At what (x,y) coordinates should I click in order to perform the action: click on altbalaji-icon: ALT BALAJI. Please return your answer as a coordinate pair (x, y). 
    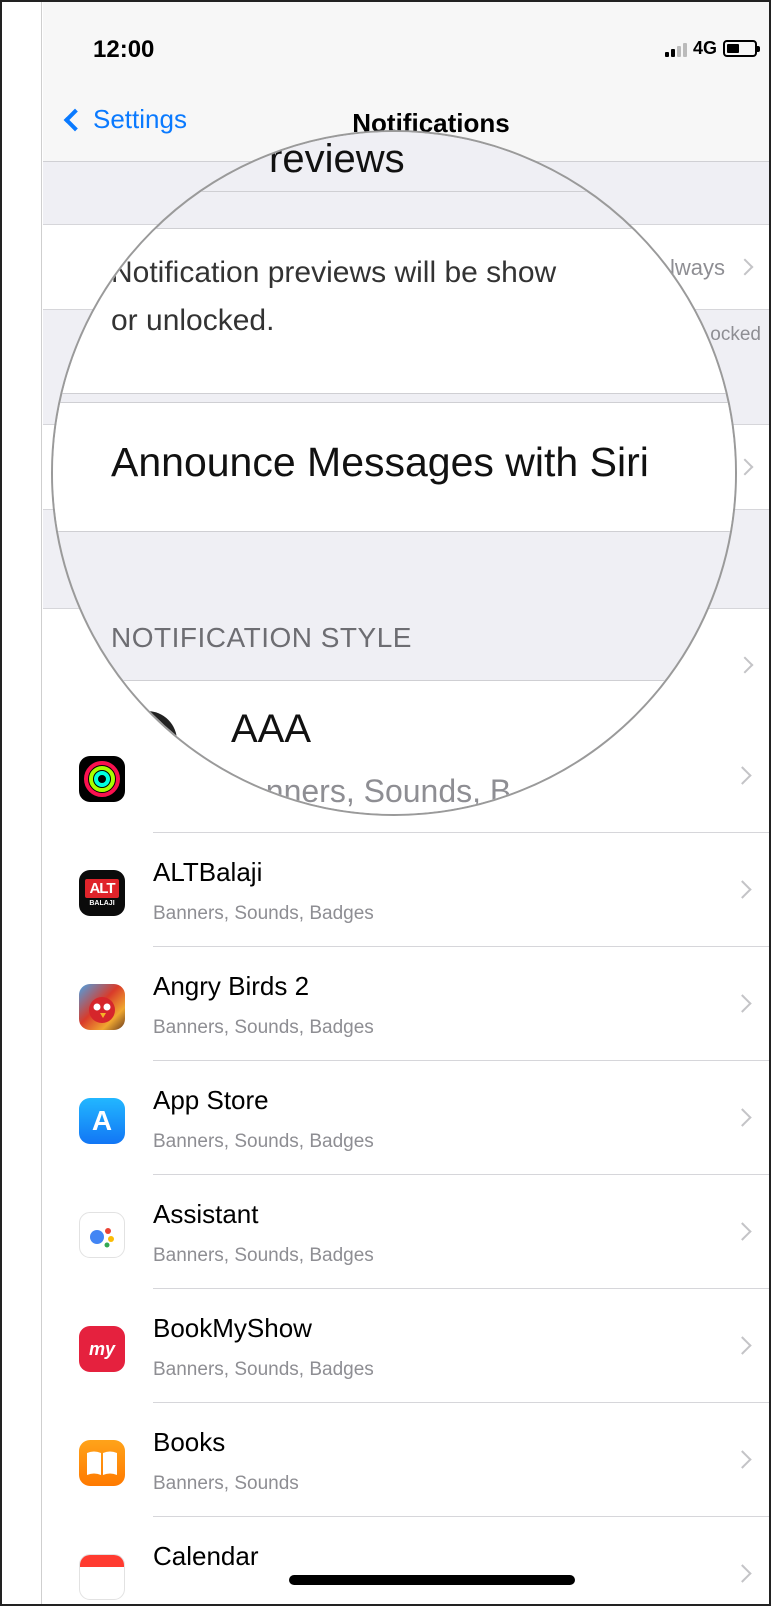
    Looking at the image, I should click on (102, 893).